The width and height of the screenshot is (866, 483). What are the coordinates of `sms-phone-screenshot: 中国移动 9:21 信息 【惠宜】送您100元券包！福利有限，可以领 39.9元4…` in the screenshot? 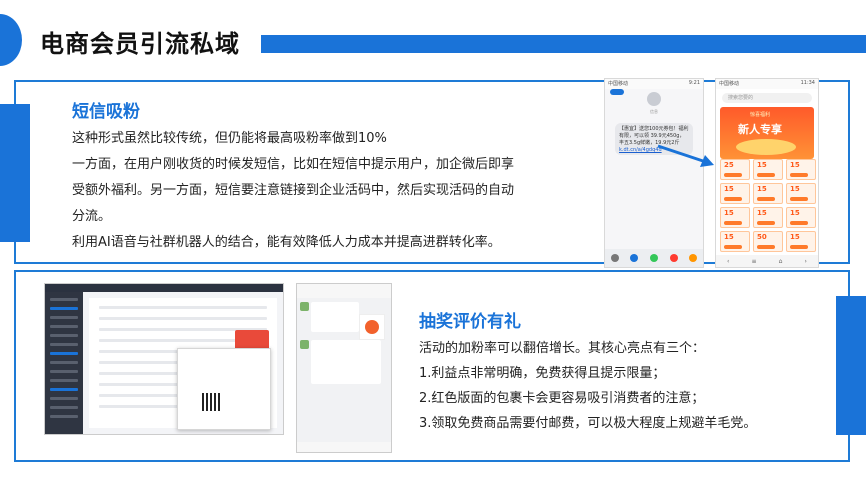 It's located at (654, 173).